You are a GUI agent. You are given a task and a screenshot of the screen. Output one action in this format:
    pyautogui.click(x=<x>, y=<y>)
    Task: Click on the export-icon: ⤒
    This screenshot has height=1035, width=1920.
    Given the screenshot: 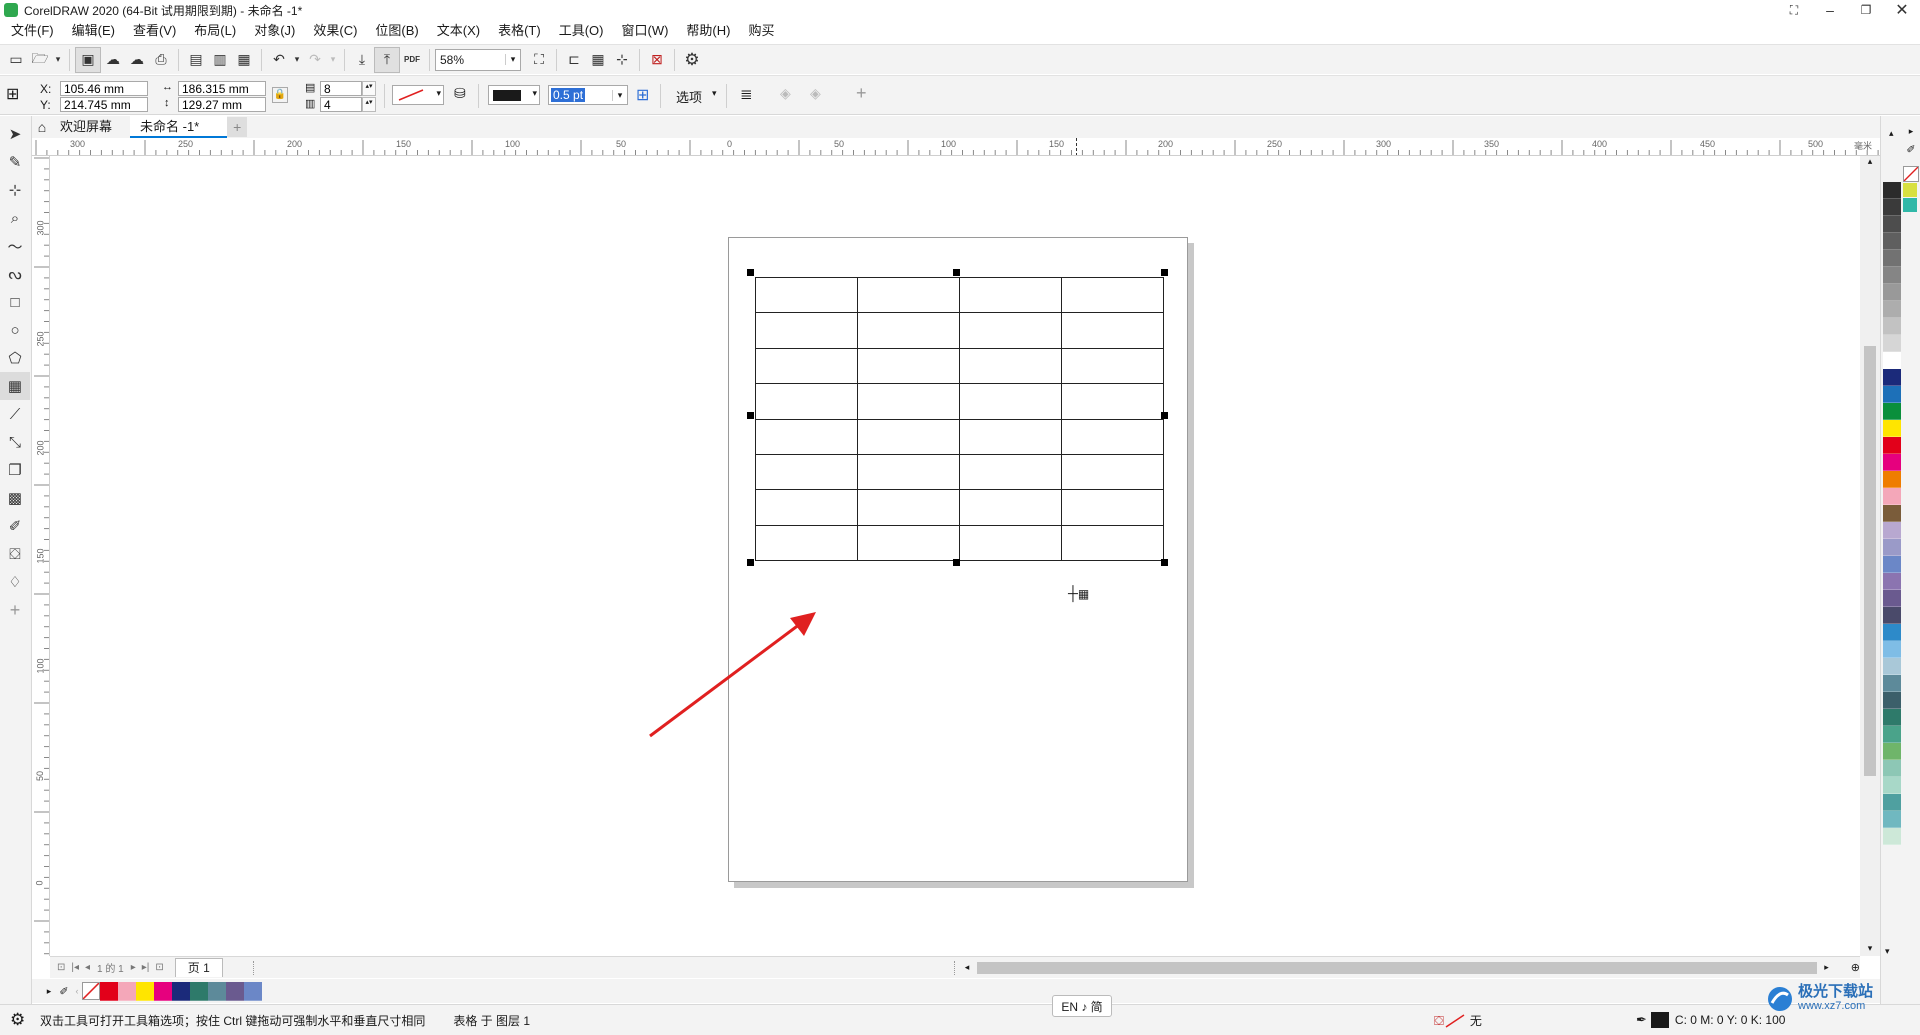 What is the action you would take?
    pyautogui.click(x=387, y=59)
    